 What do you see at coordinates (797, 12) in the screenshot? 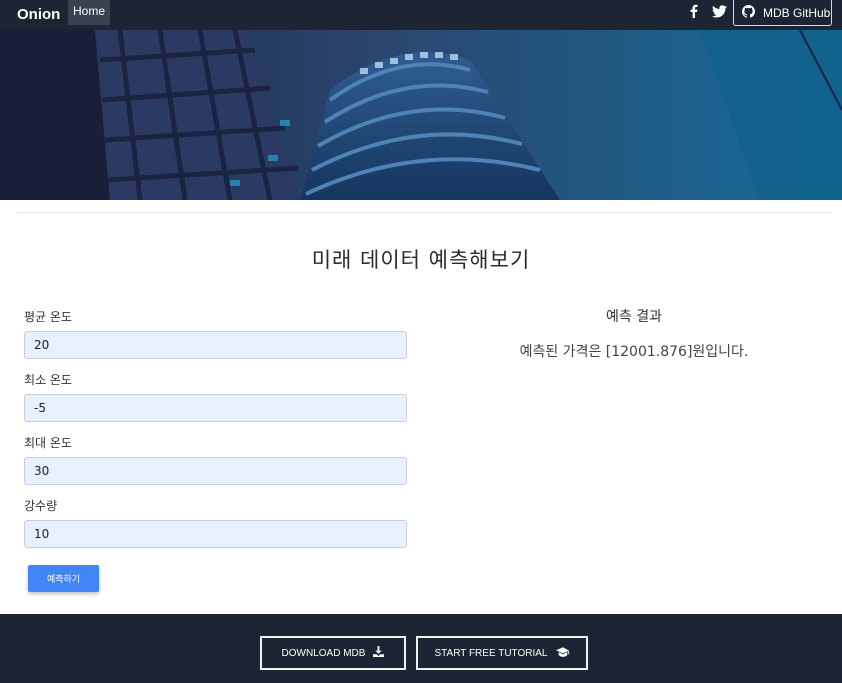
I see `github-label: MDB GitHub` at bounding box center [797, 12].